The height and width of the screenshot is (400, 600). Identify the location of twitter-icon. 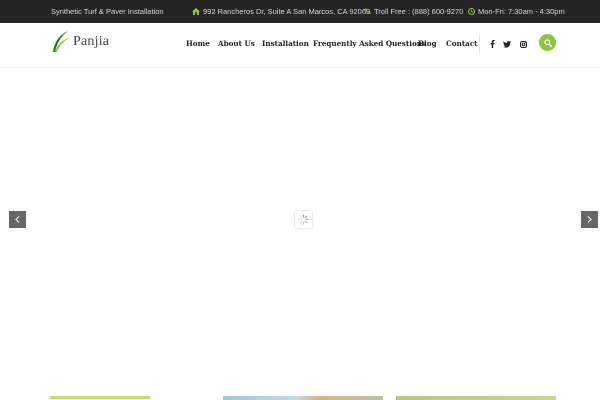
(507, 44).